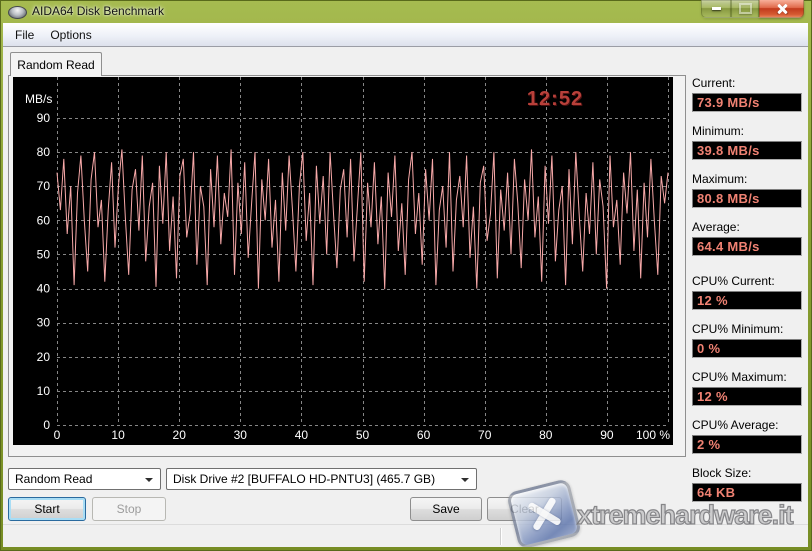 This screenshot has height=551, width=812. I want to click on stat-value-box: 2 %, so click(747, 444).